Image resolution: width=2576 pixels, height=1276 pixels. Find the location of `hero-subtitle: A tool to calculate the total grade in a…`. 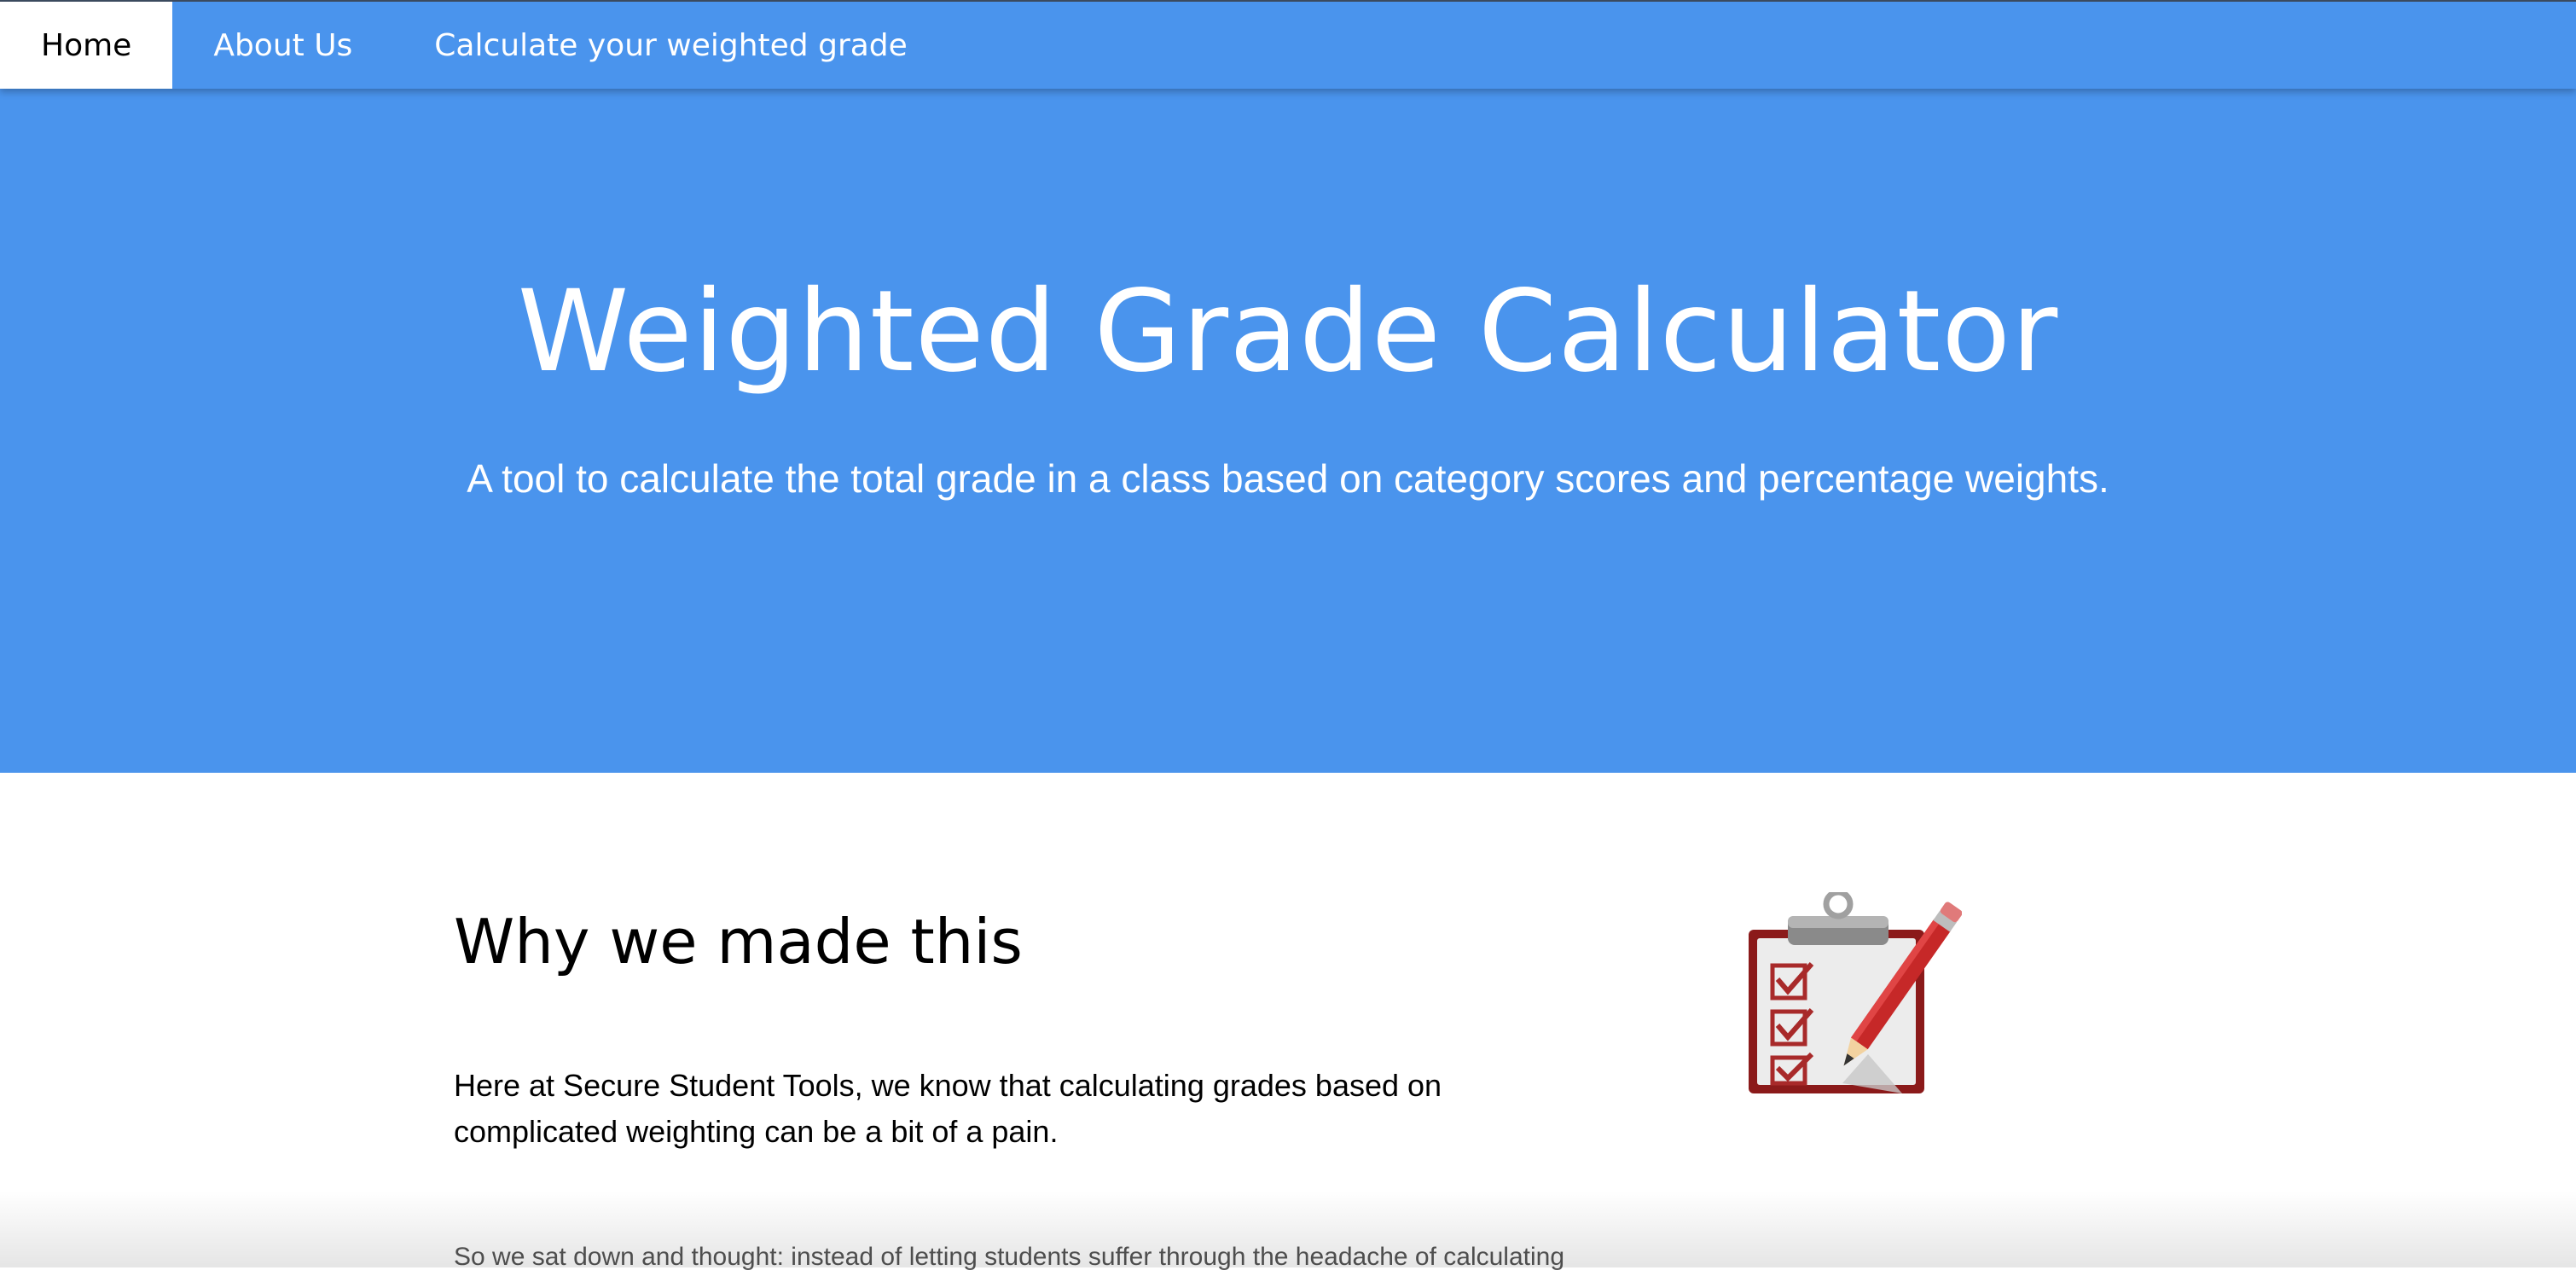

hero-subtitle: A tool to calculate the total grade in a… is located at coordinates (1288, 478).